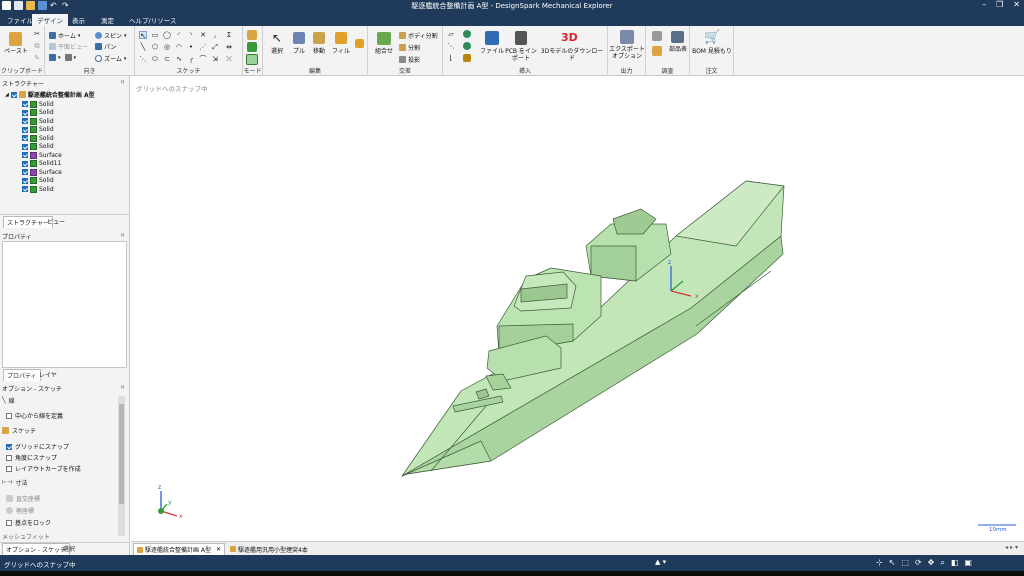  What do you see at coordinates (277, 51) in the screenshot?
I see `select-button: 選択` at bounding box center [277, 51].